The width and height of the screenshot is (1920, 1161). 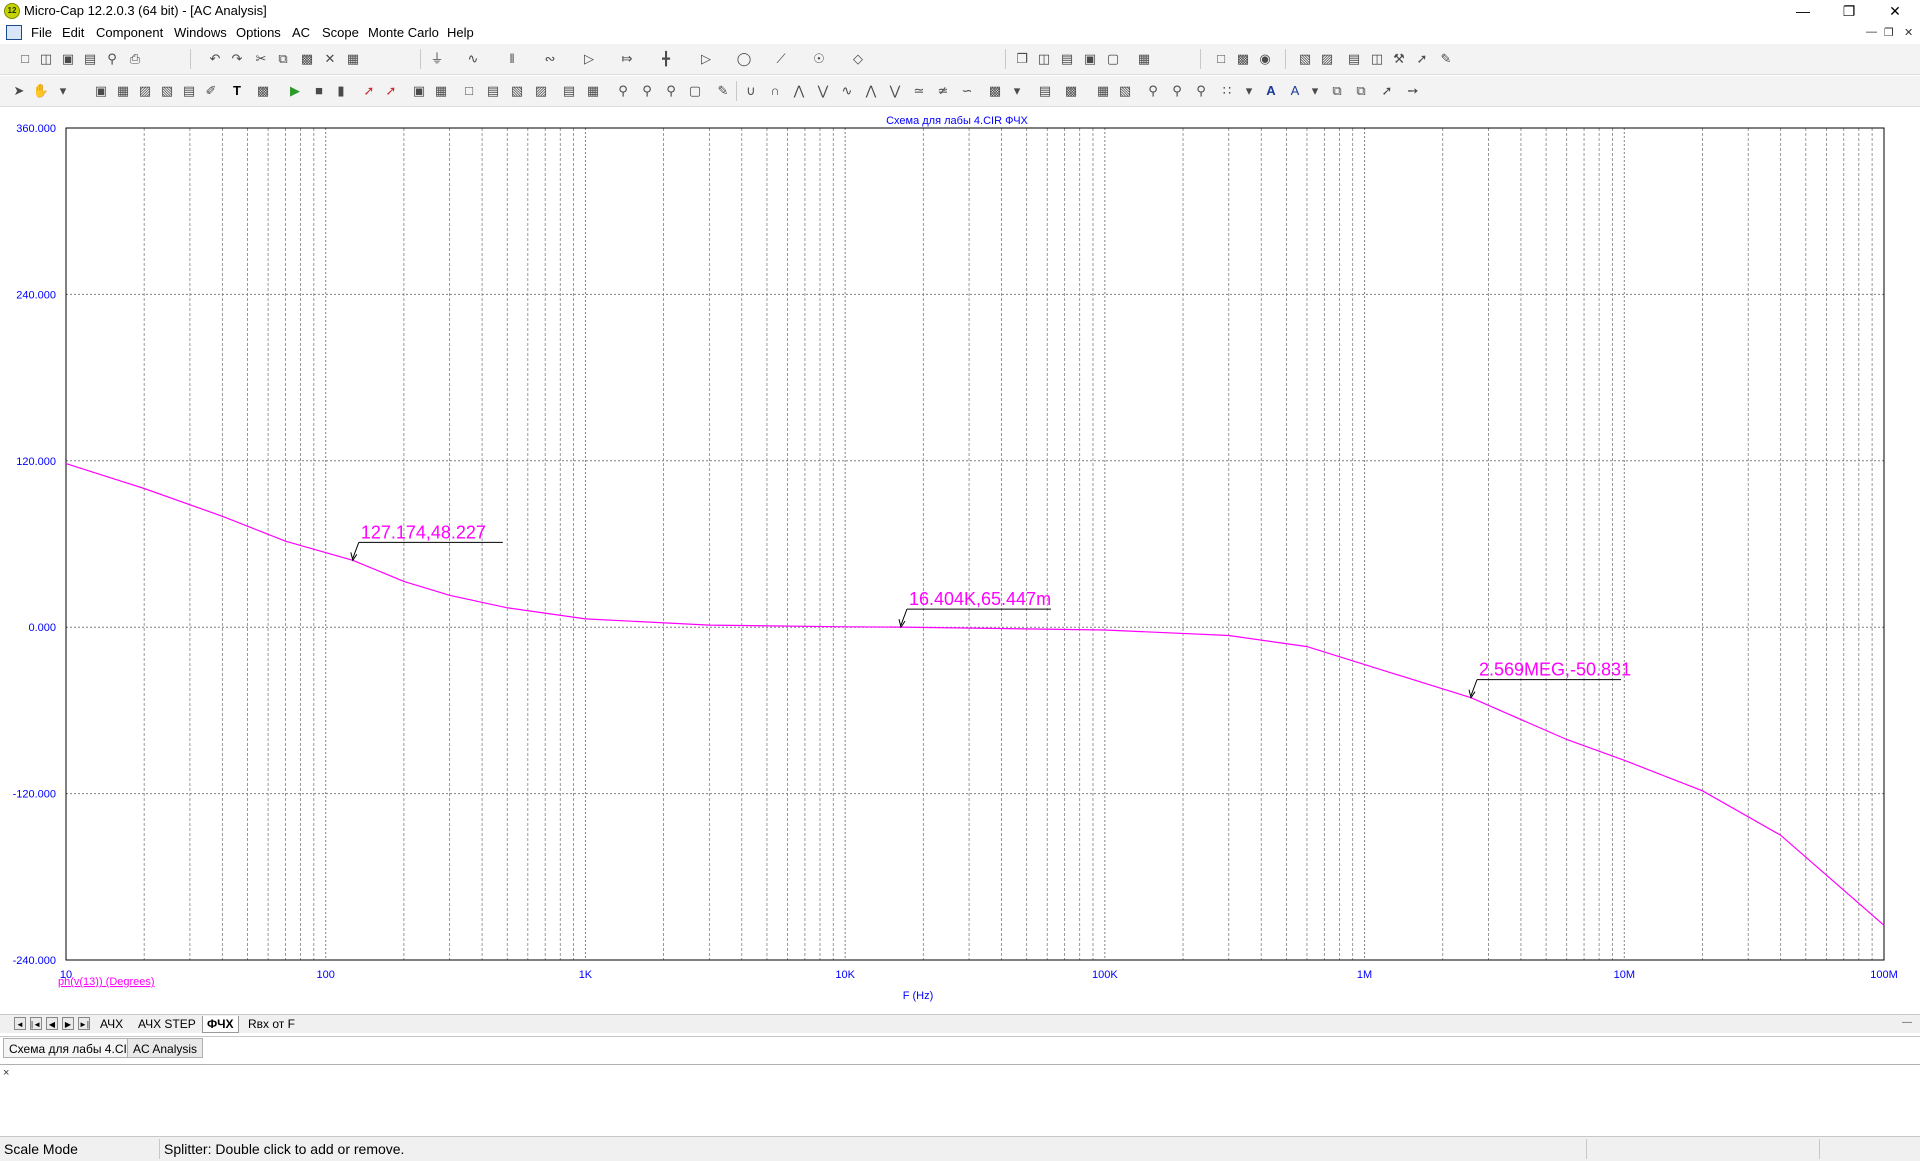 What do you see at coordinates (1337, 91) in the screenshot?
I see `copy-plot-icon: ⧉` at bounding box center [1337, 91].